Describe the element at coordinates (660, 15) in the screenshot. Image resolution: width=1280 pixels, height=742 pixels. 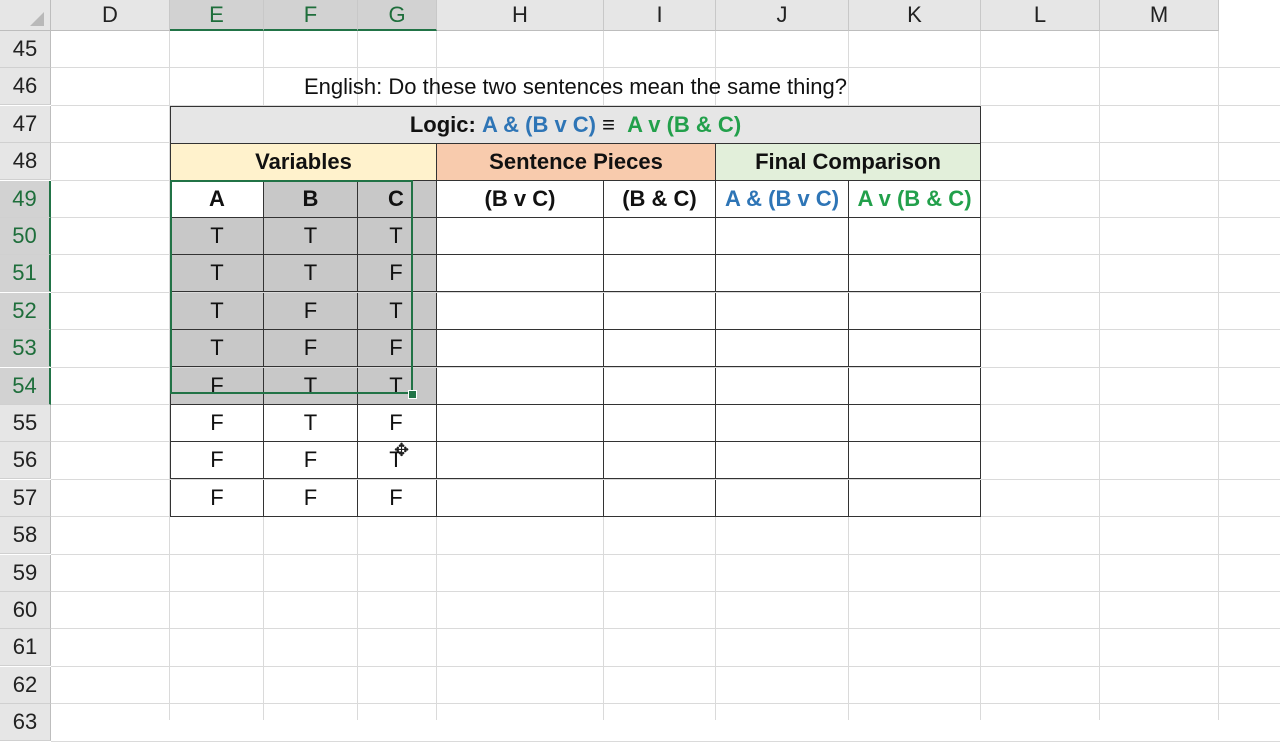
I see `column-header-i: I` at that location.